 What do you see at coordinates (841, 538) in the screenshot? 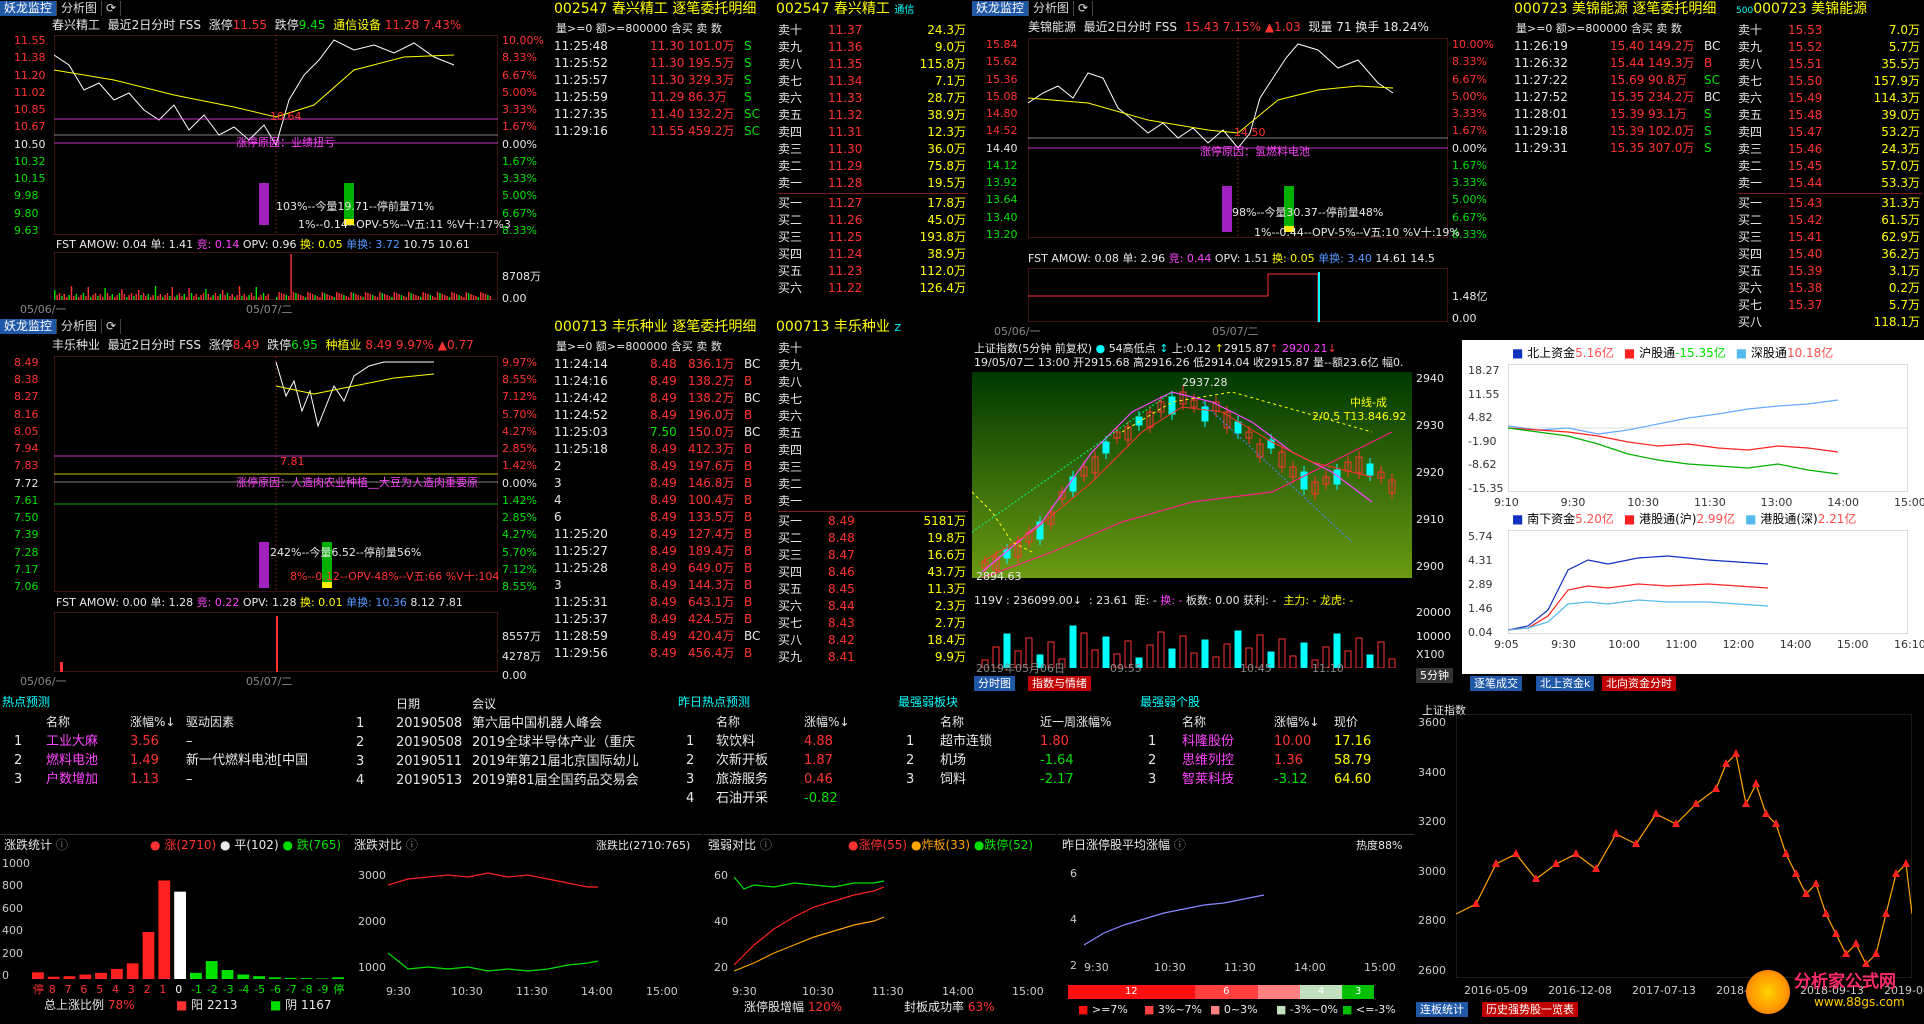
I see `bid-price: 8.48` at bounding box center [841, 538].